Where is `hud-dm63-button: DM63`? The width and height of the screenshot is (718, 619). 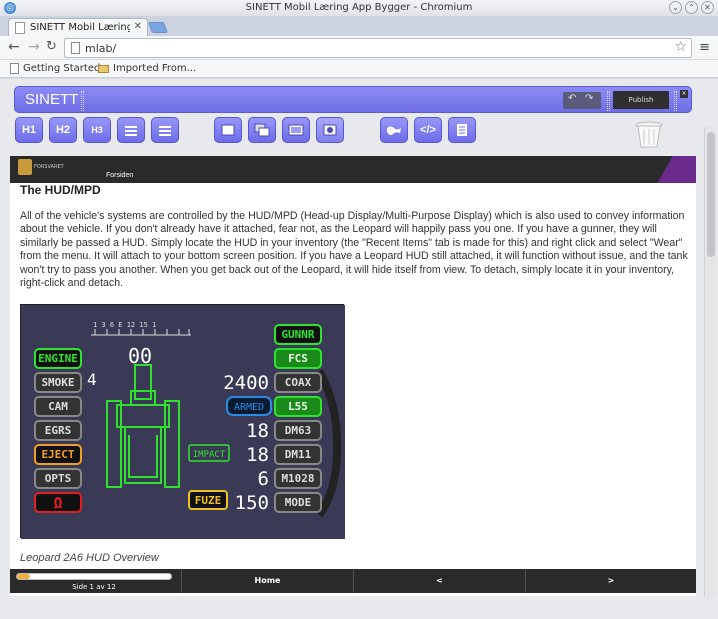 hud-dm63-button: DM63 is located at coordinates (298, 430).